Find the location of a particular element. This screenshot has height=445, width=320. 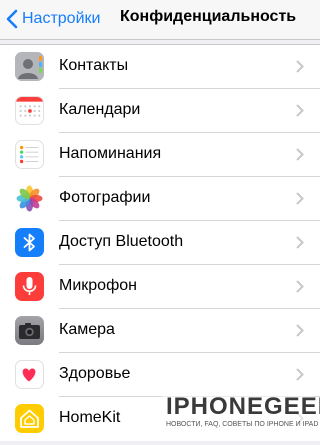

reminders-icon is located at coordinates (29, 154).